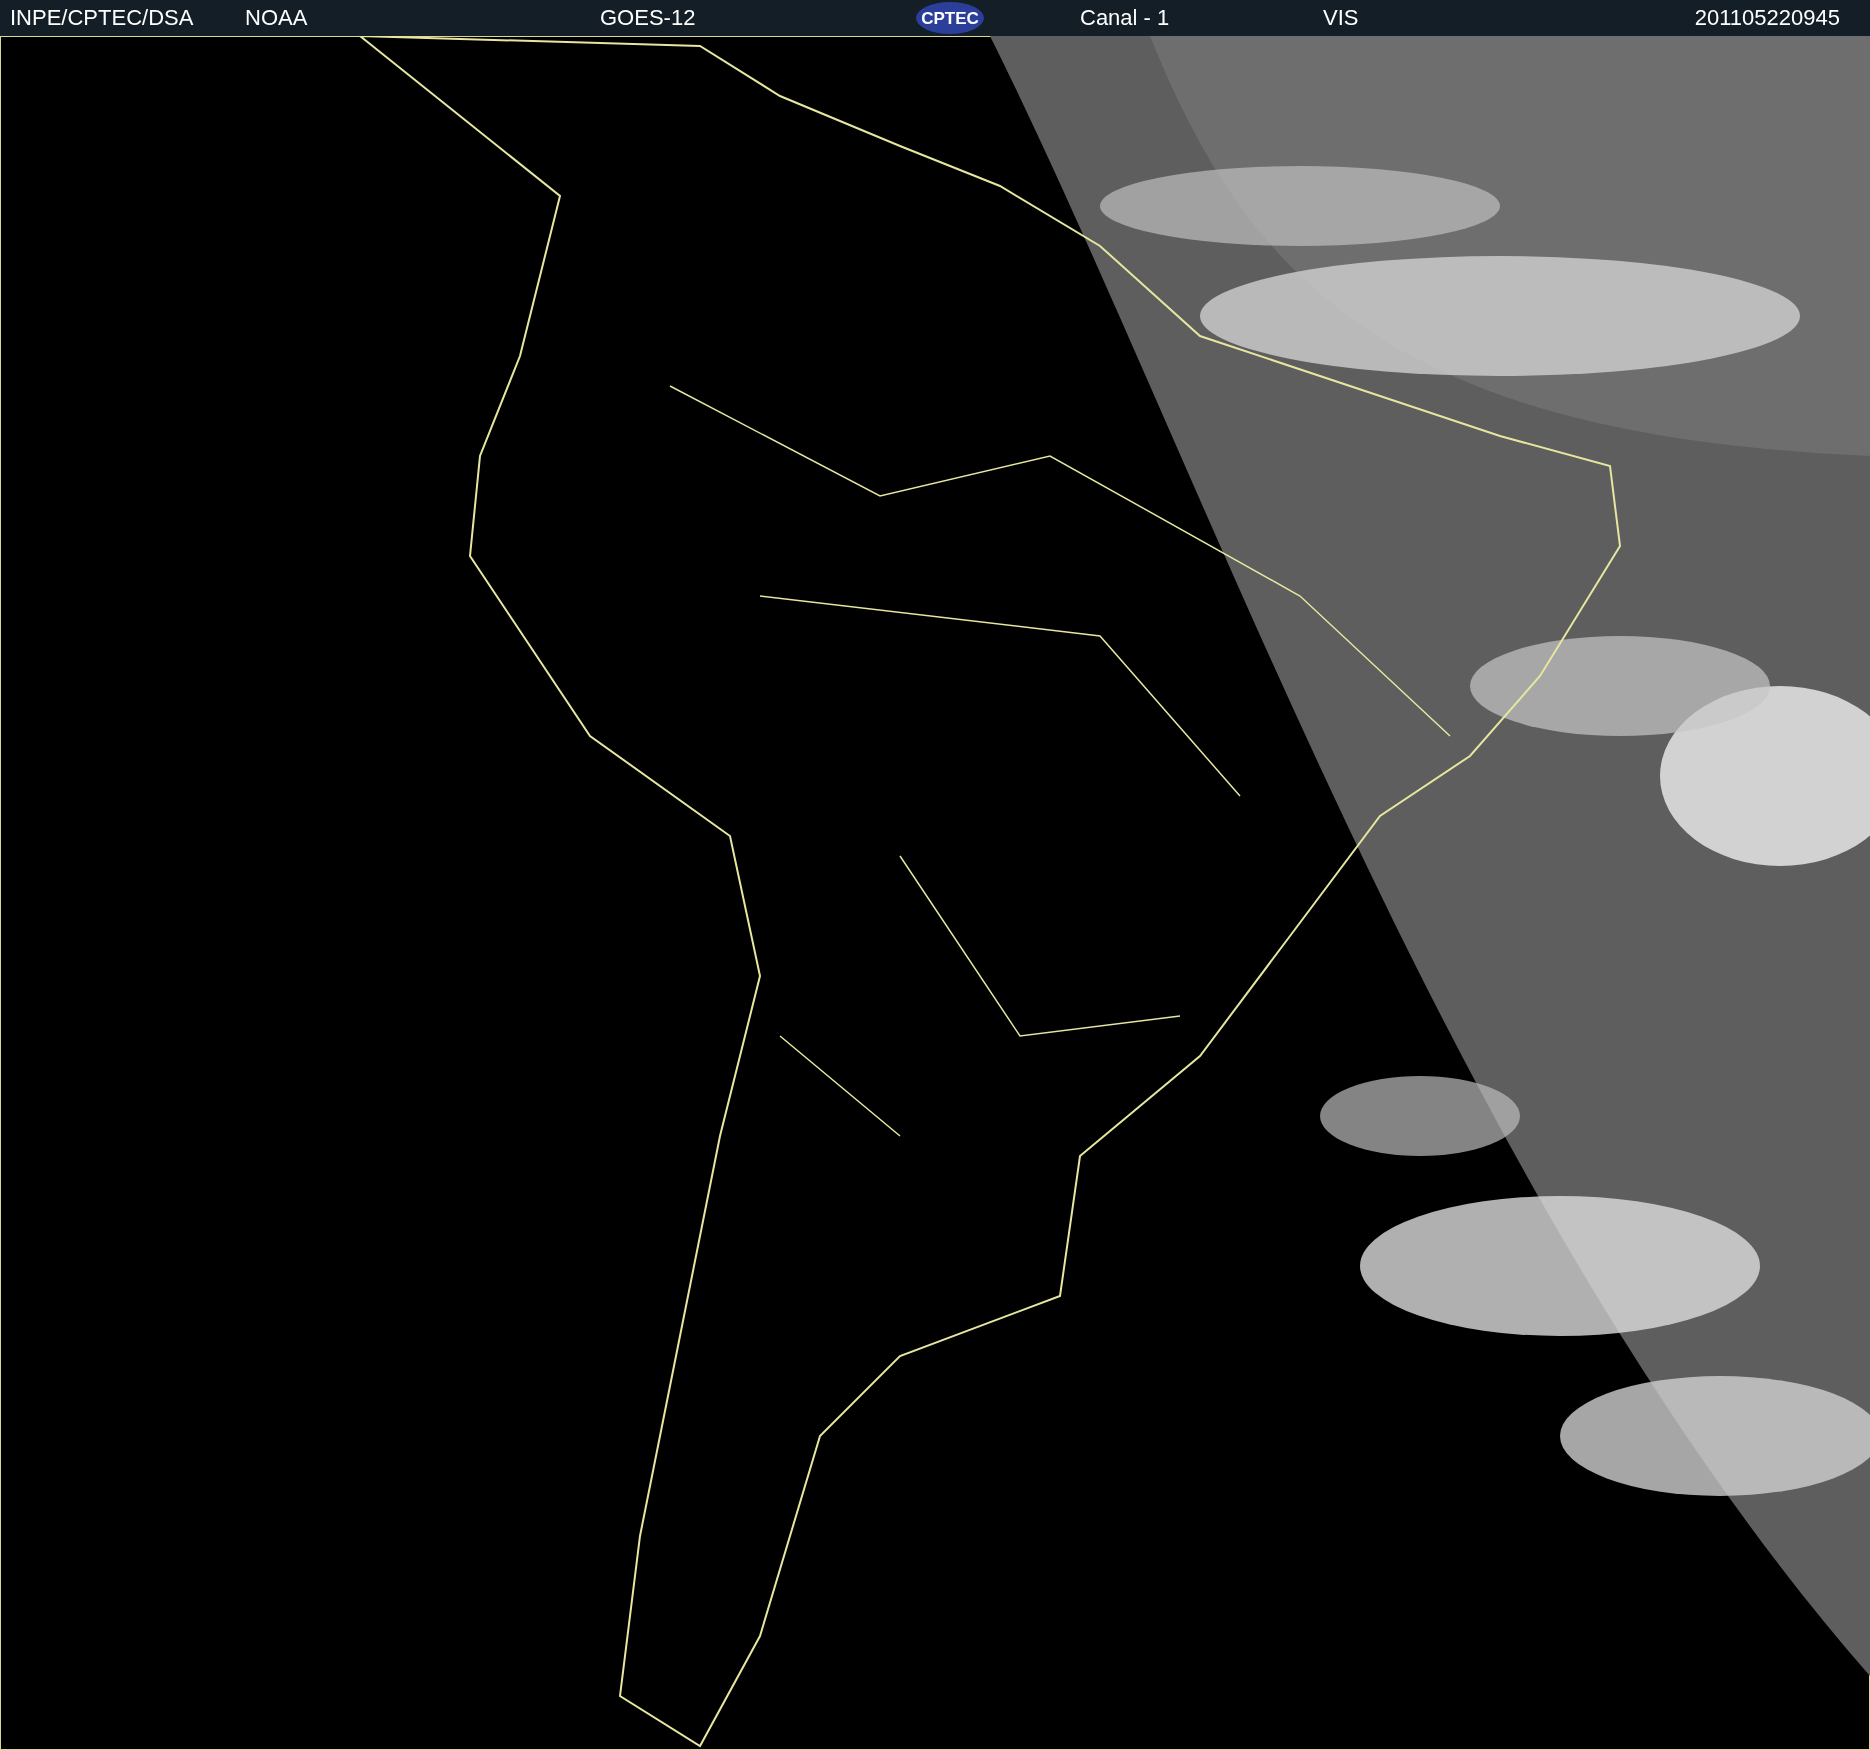 The image size is (1870, 1750). I want to click on channel-label: Canal - 1, so click(1125, 18).